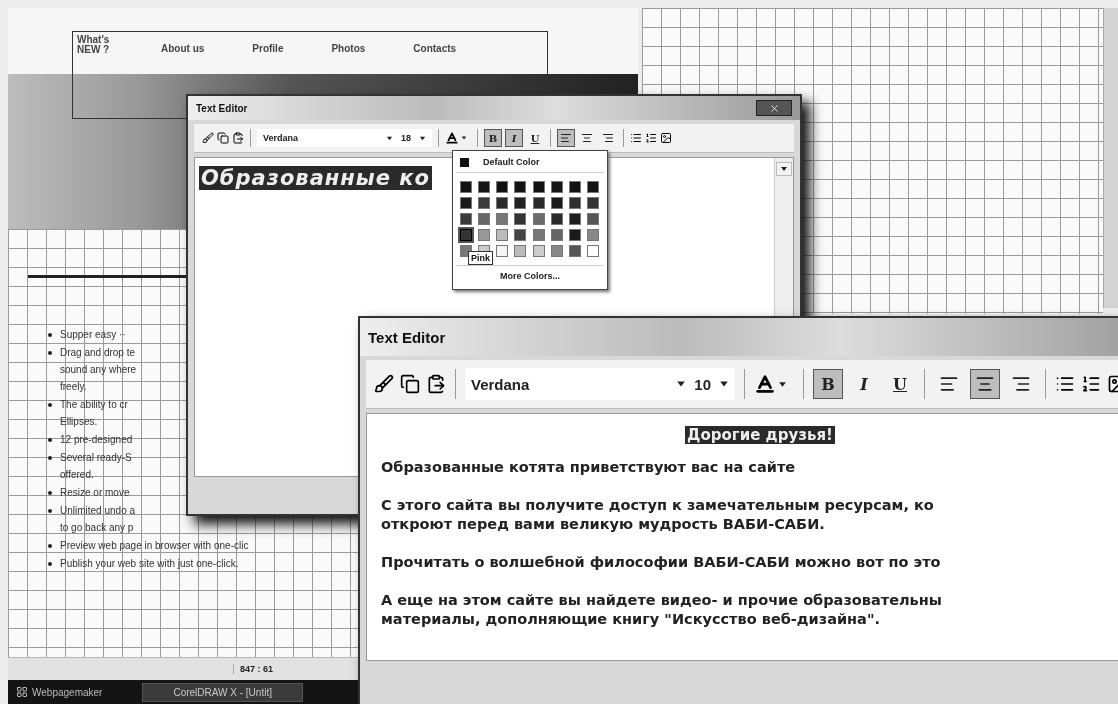 The image size is (1118, 704). I want to click on list-text: Supper easy ··, so click(93, 335).